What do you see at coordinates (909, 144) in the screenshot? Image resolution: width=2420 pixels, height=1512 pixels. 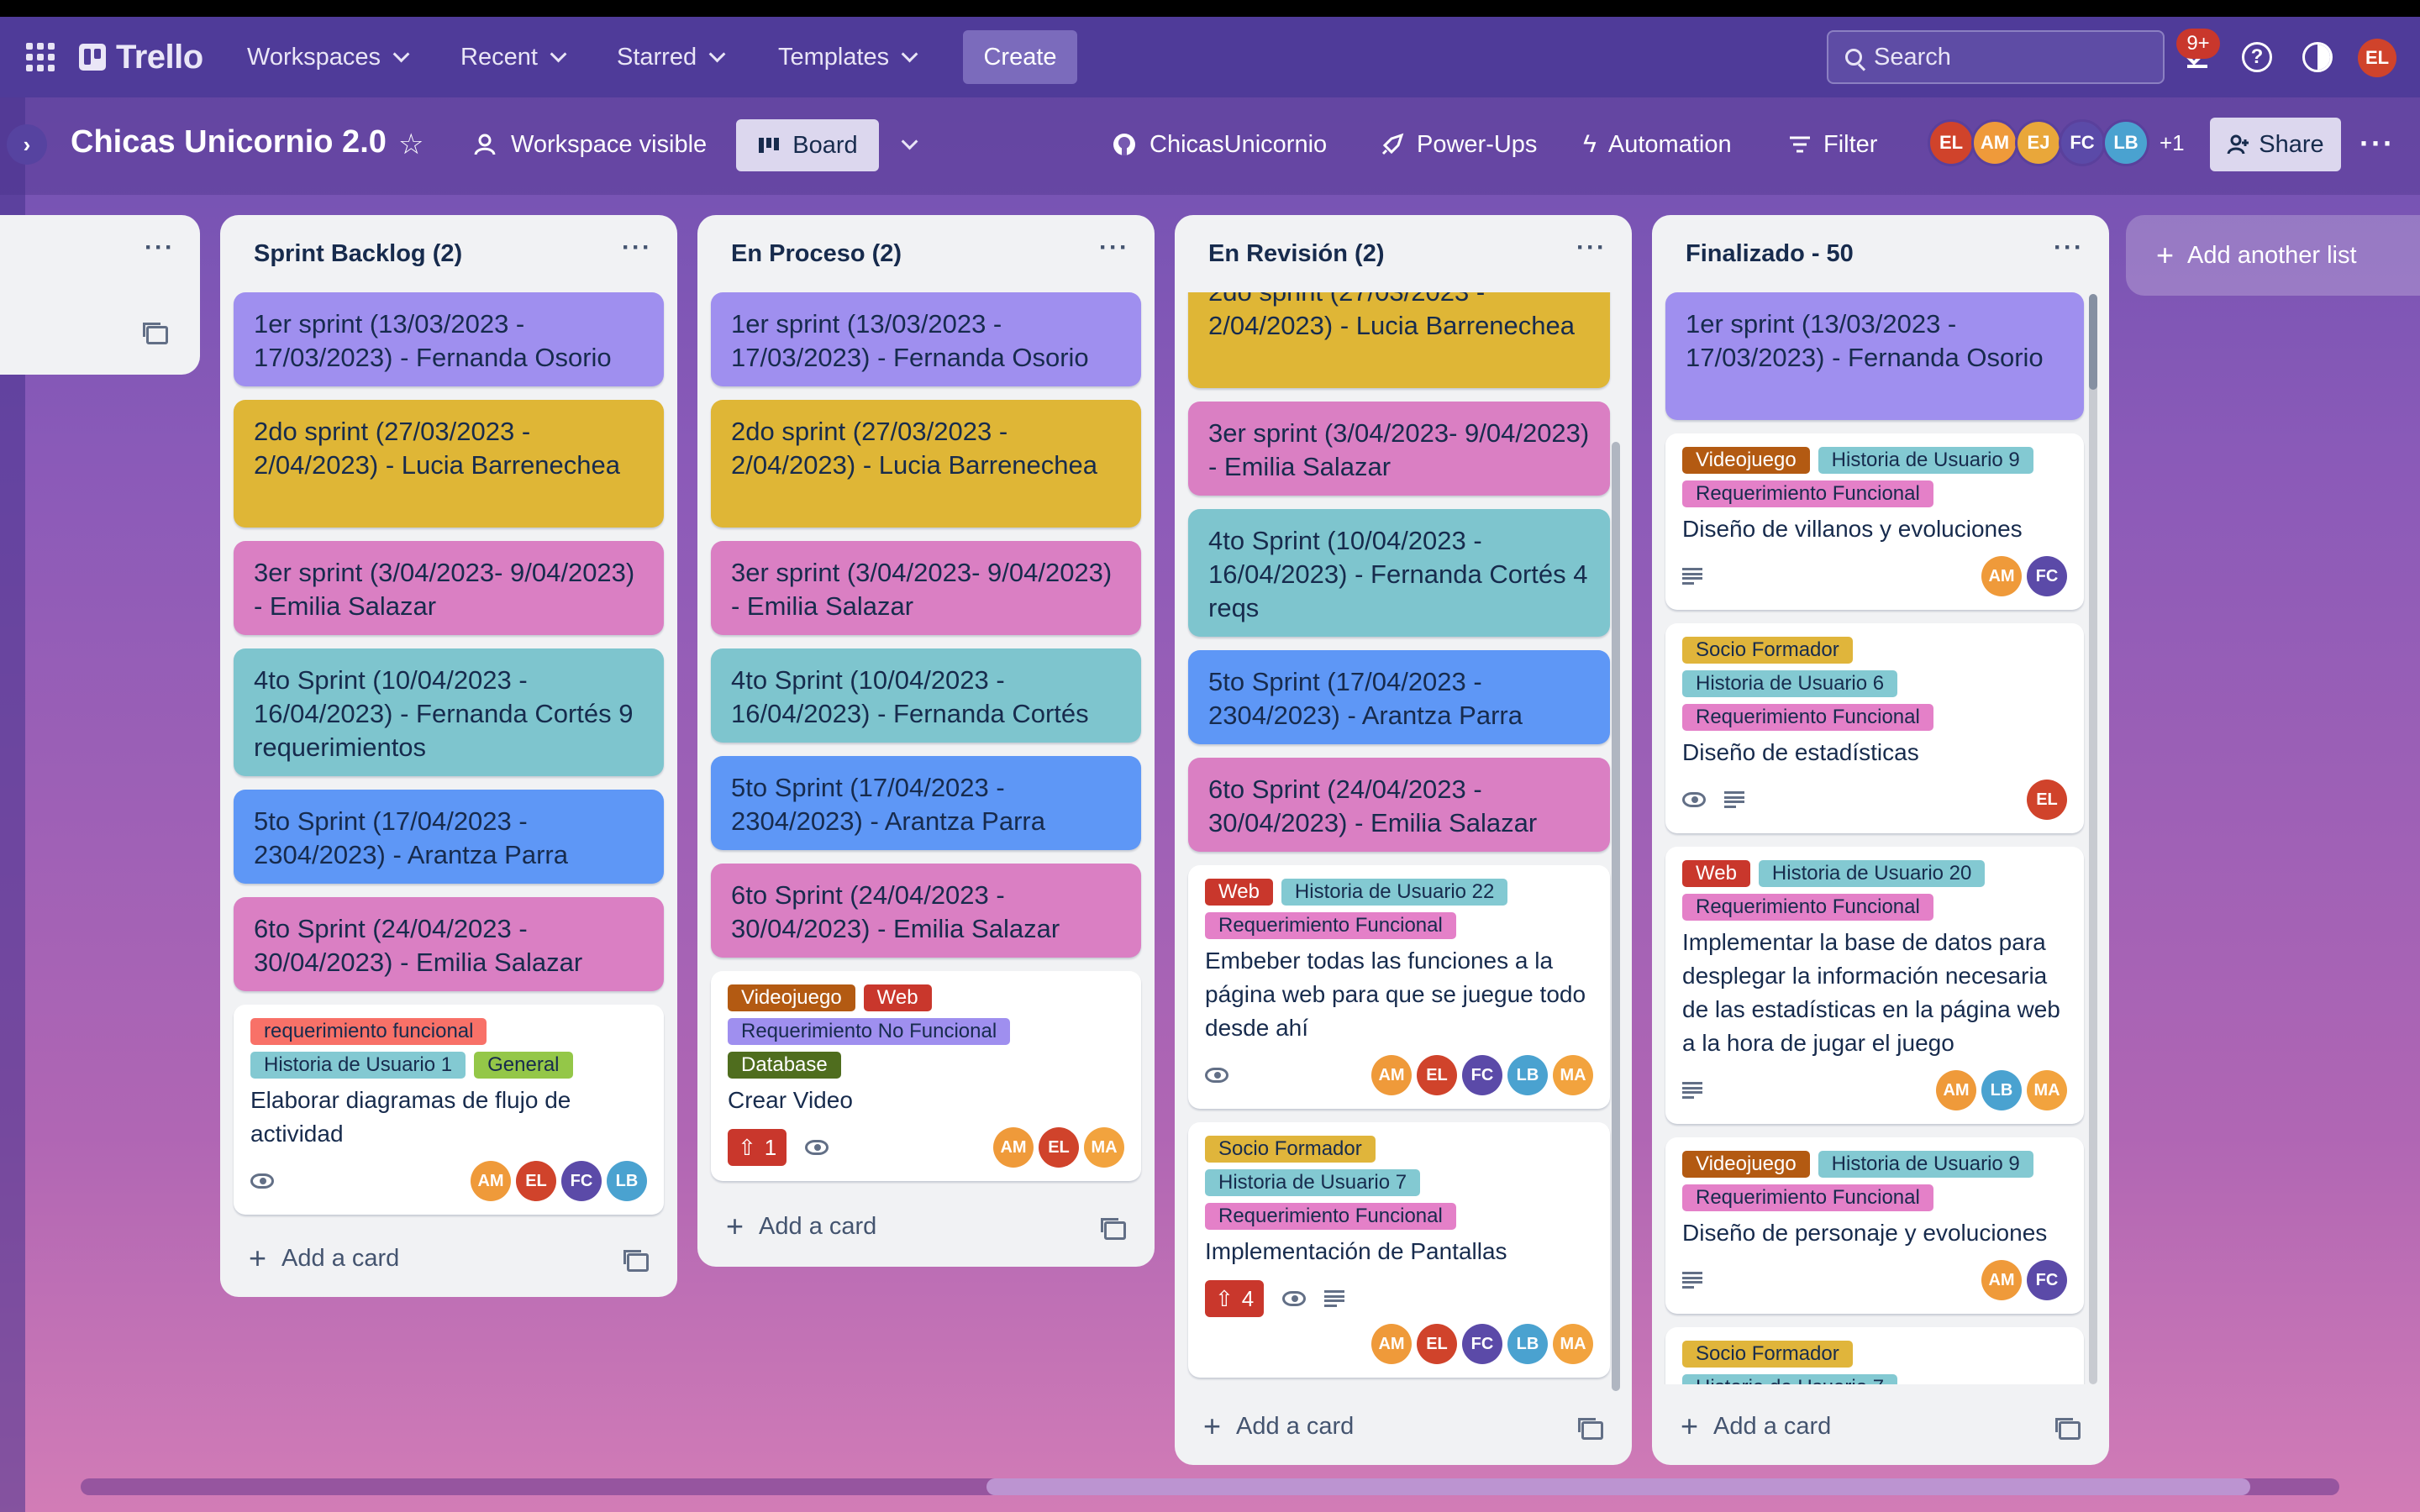 I see `view-switcher-chevron` at bounding box center [909, 144].